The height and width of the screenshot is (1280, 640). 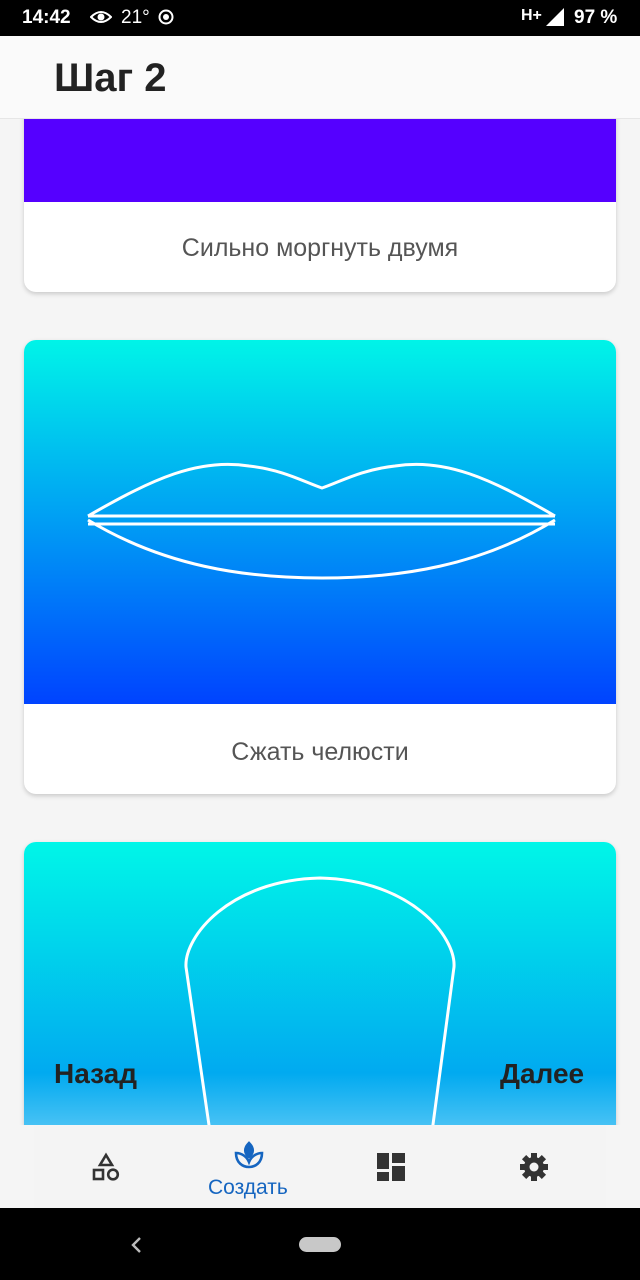 What do you see at coordinates (320, 77) in the screenshot?
I see `app-bar: Шаг 2` at bounding box center [320, 77].